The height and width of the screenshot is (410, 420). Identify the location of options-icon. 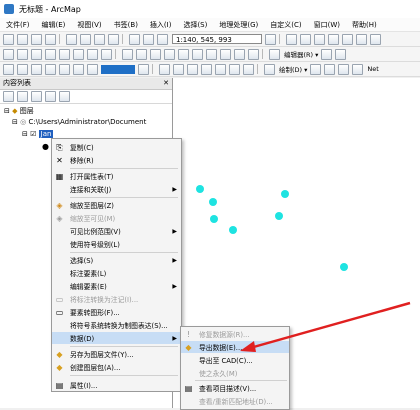
(64, 96).